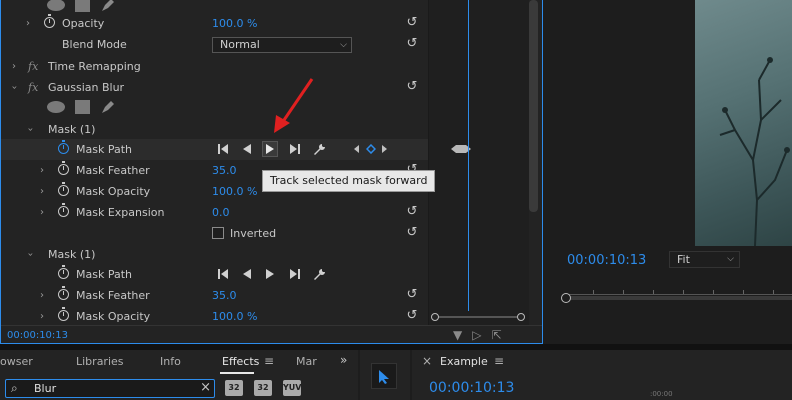  Describe the element at coordinates (94, 44) in the screenshot. I see `blend-mode-label: Blend Mode` at that location.